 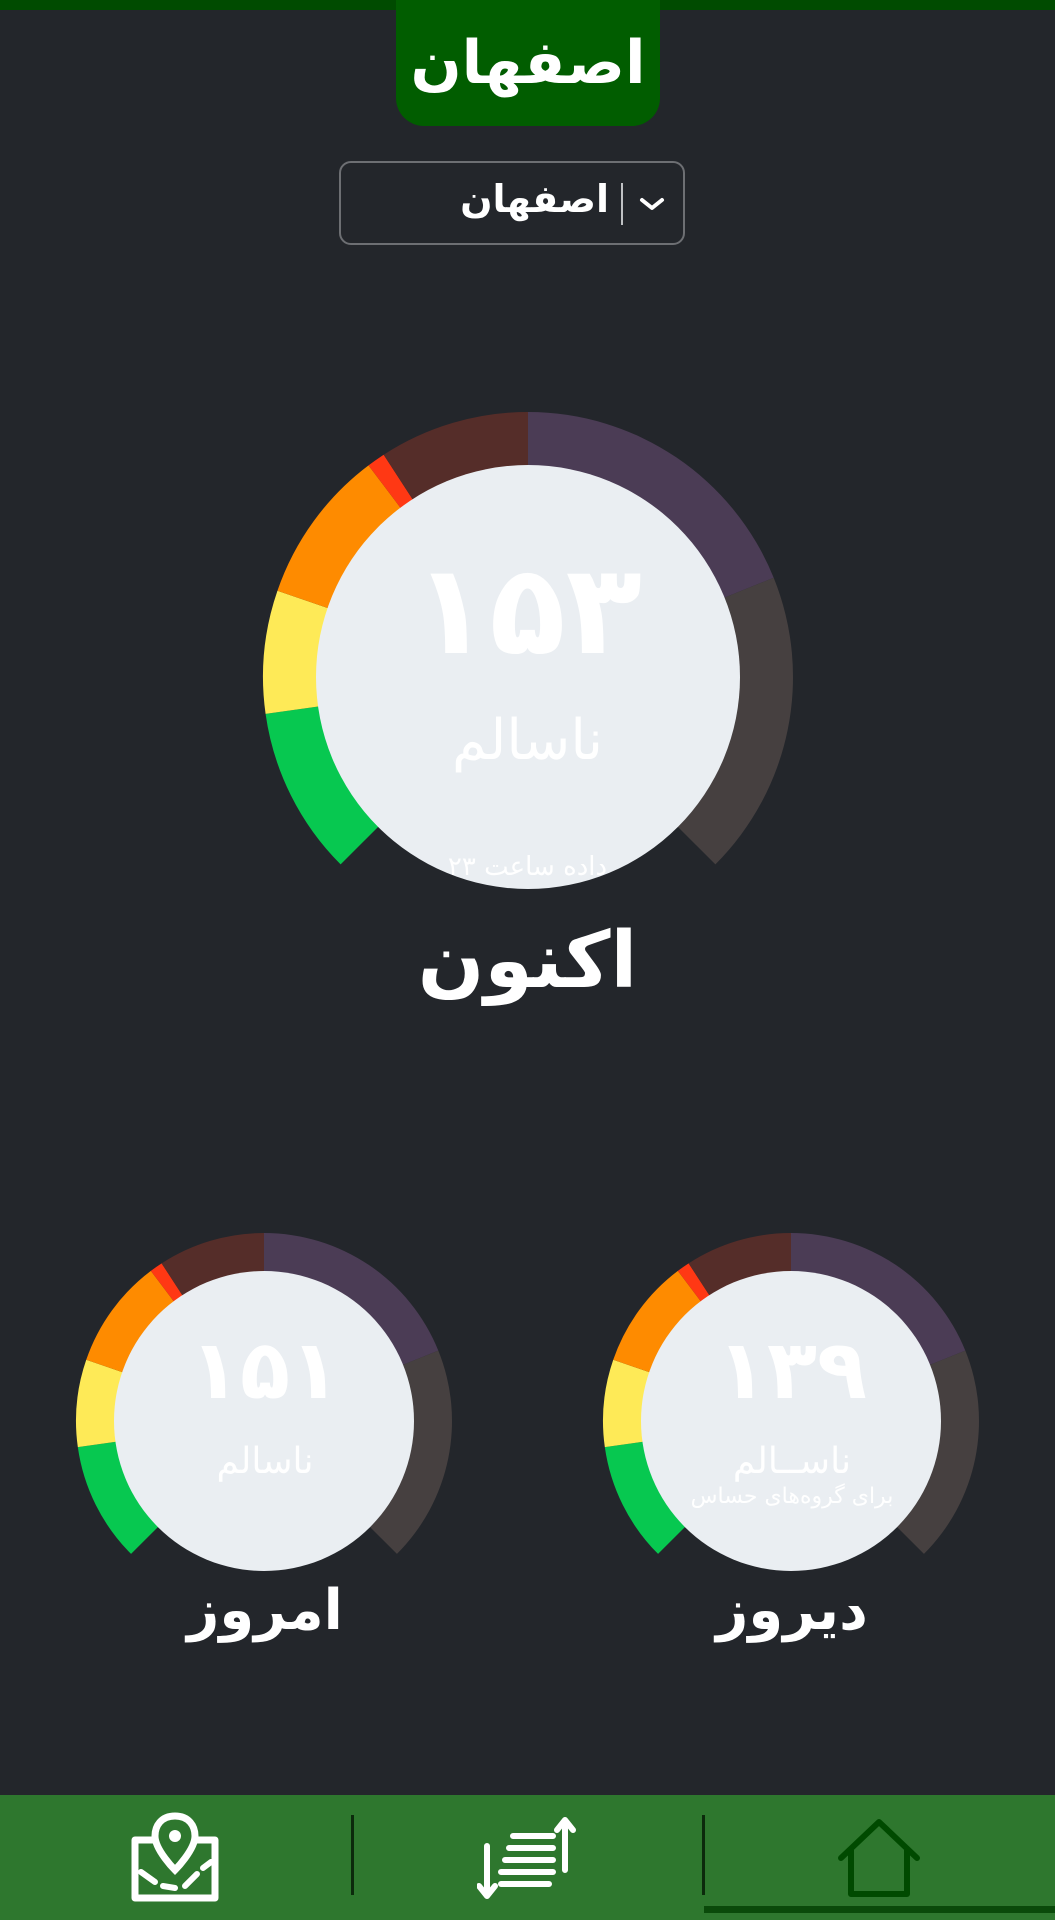 I want to click on nav-map-button, so click(x=175, y=1857).